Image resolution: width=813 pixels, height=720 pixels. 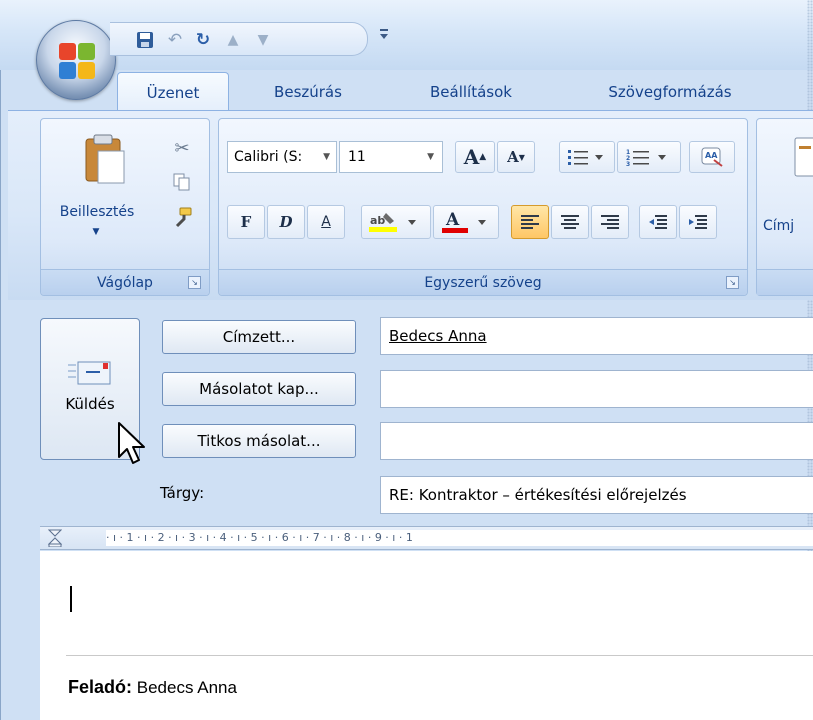 I want to click on font-name-combo: Calibri (S: ▼, so click(x=282, y=157).